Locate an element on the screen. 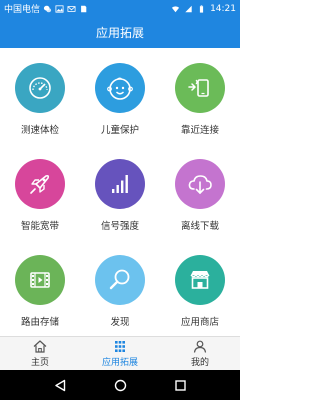 Image resolution: width=320 pixels, height=400 pixels. sd-card-icon is located at coordinates (84, 8).